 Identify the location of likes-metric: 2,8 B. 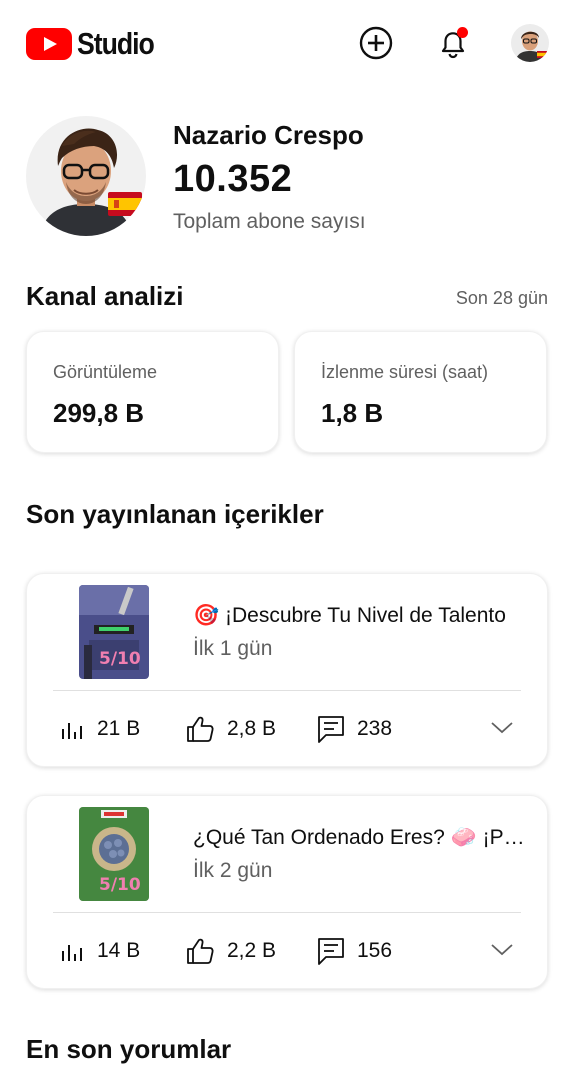
(230, 729).